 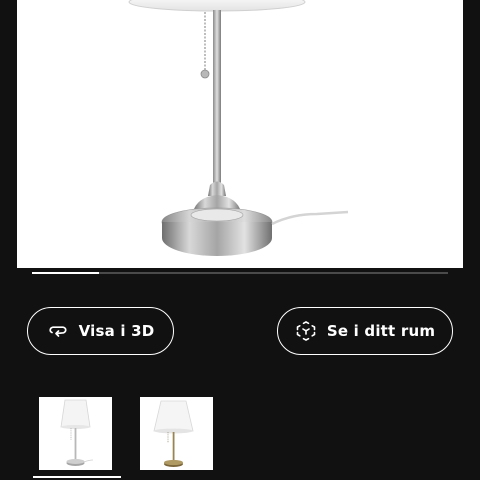 I want to click on lamp-nickel-thumbnail-image, so click(x=77, y=432).